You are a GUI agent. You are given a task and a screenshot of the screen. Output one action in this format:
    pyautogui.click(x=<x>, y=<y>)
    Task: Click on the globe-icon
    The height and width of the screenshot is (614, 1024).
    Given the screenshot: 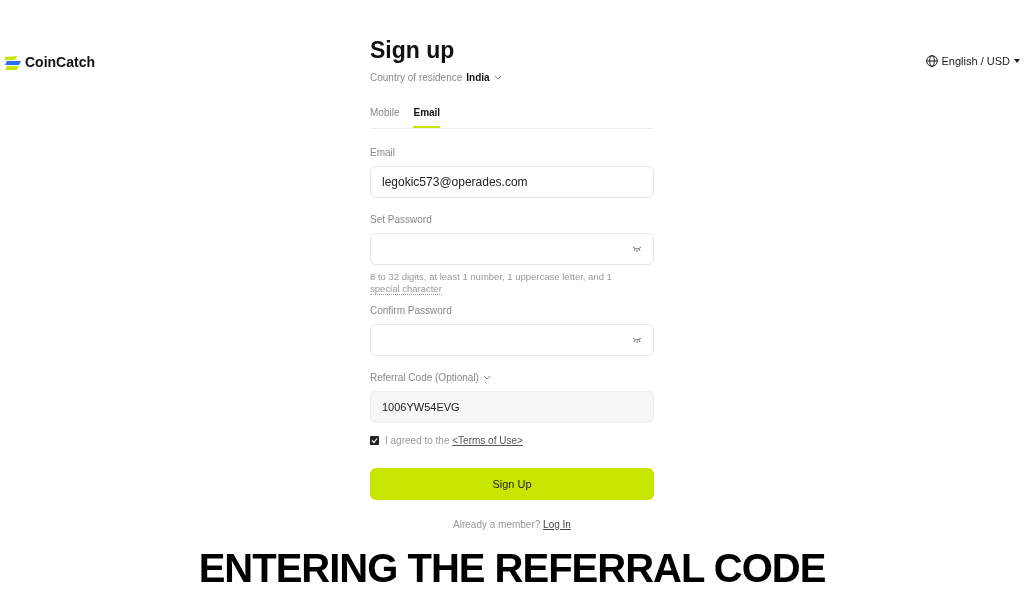 What is the action you would take?
    pyautogui.click(x=931, y=61)
    